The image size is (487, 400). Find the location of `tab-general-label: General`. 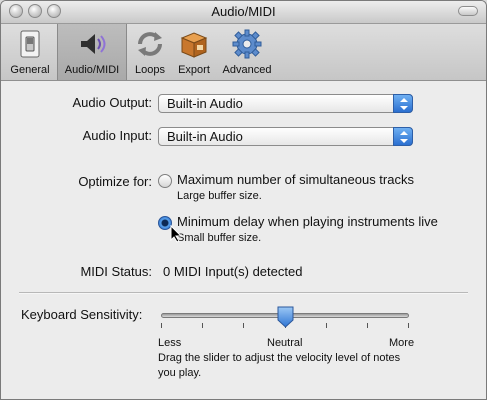

tab-general-label: General is located at coordinates (30, 70).